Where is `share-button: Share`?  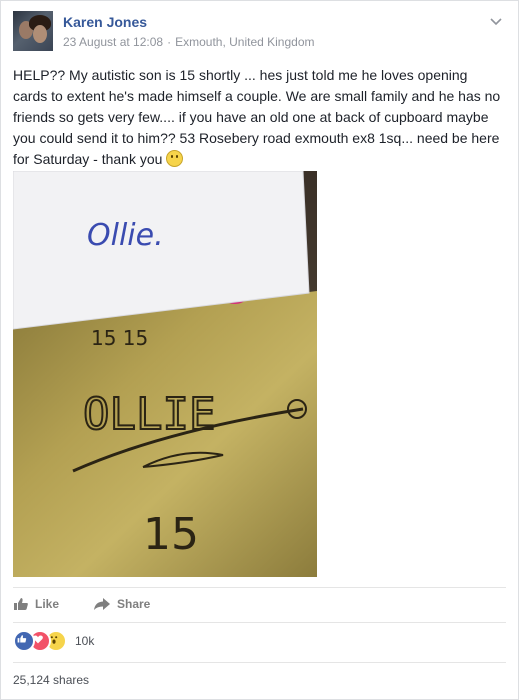
share-button: Share is located at coordinates (121, 604).